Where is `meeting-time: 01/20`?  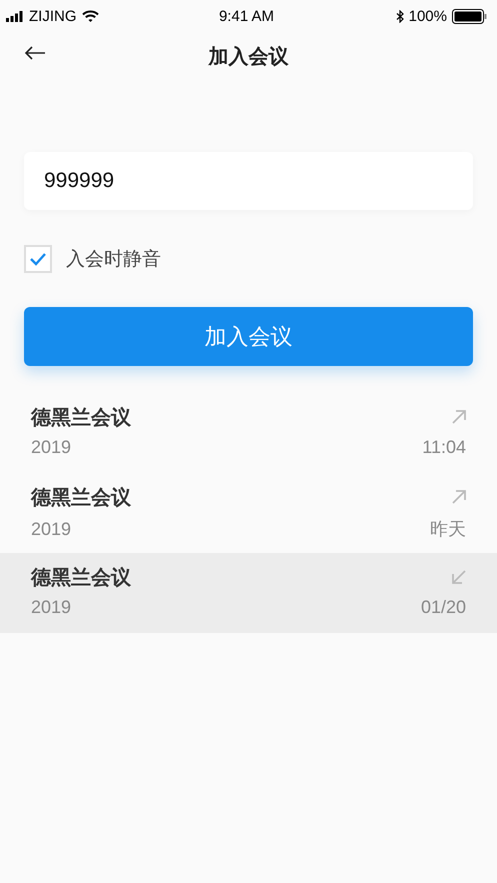 meeting-time: 01/20 is located at coordinates (443, 607).